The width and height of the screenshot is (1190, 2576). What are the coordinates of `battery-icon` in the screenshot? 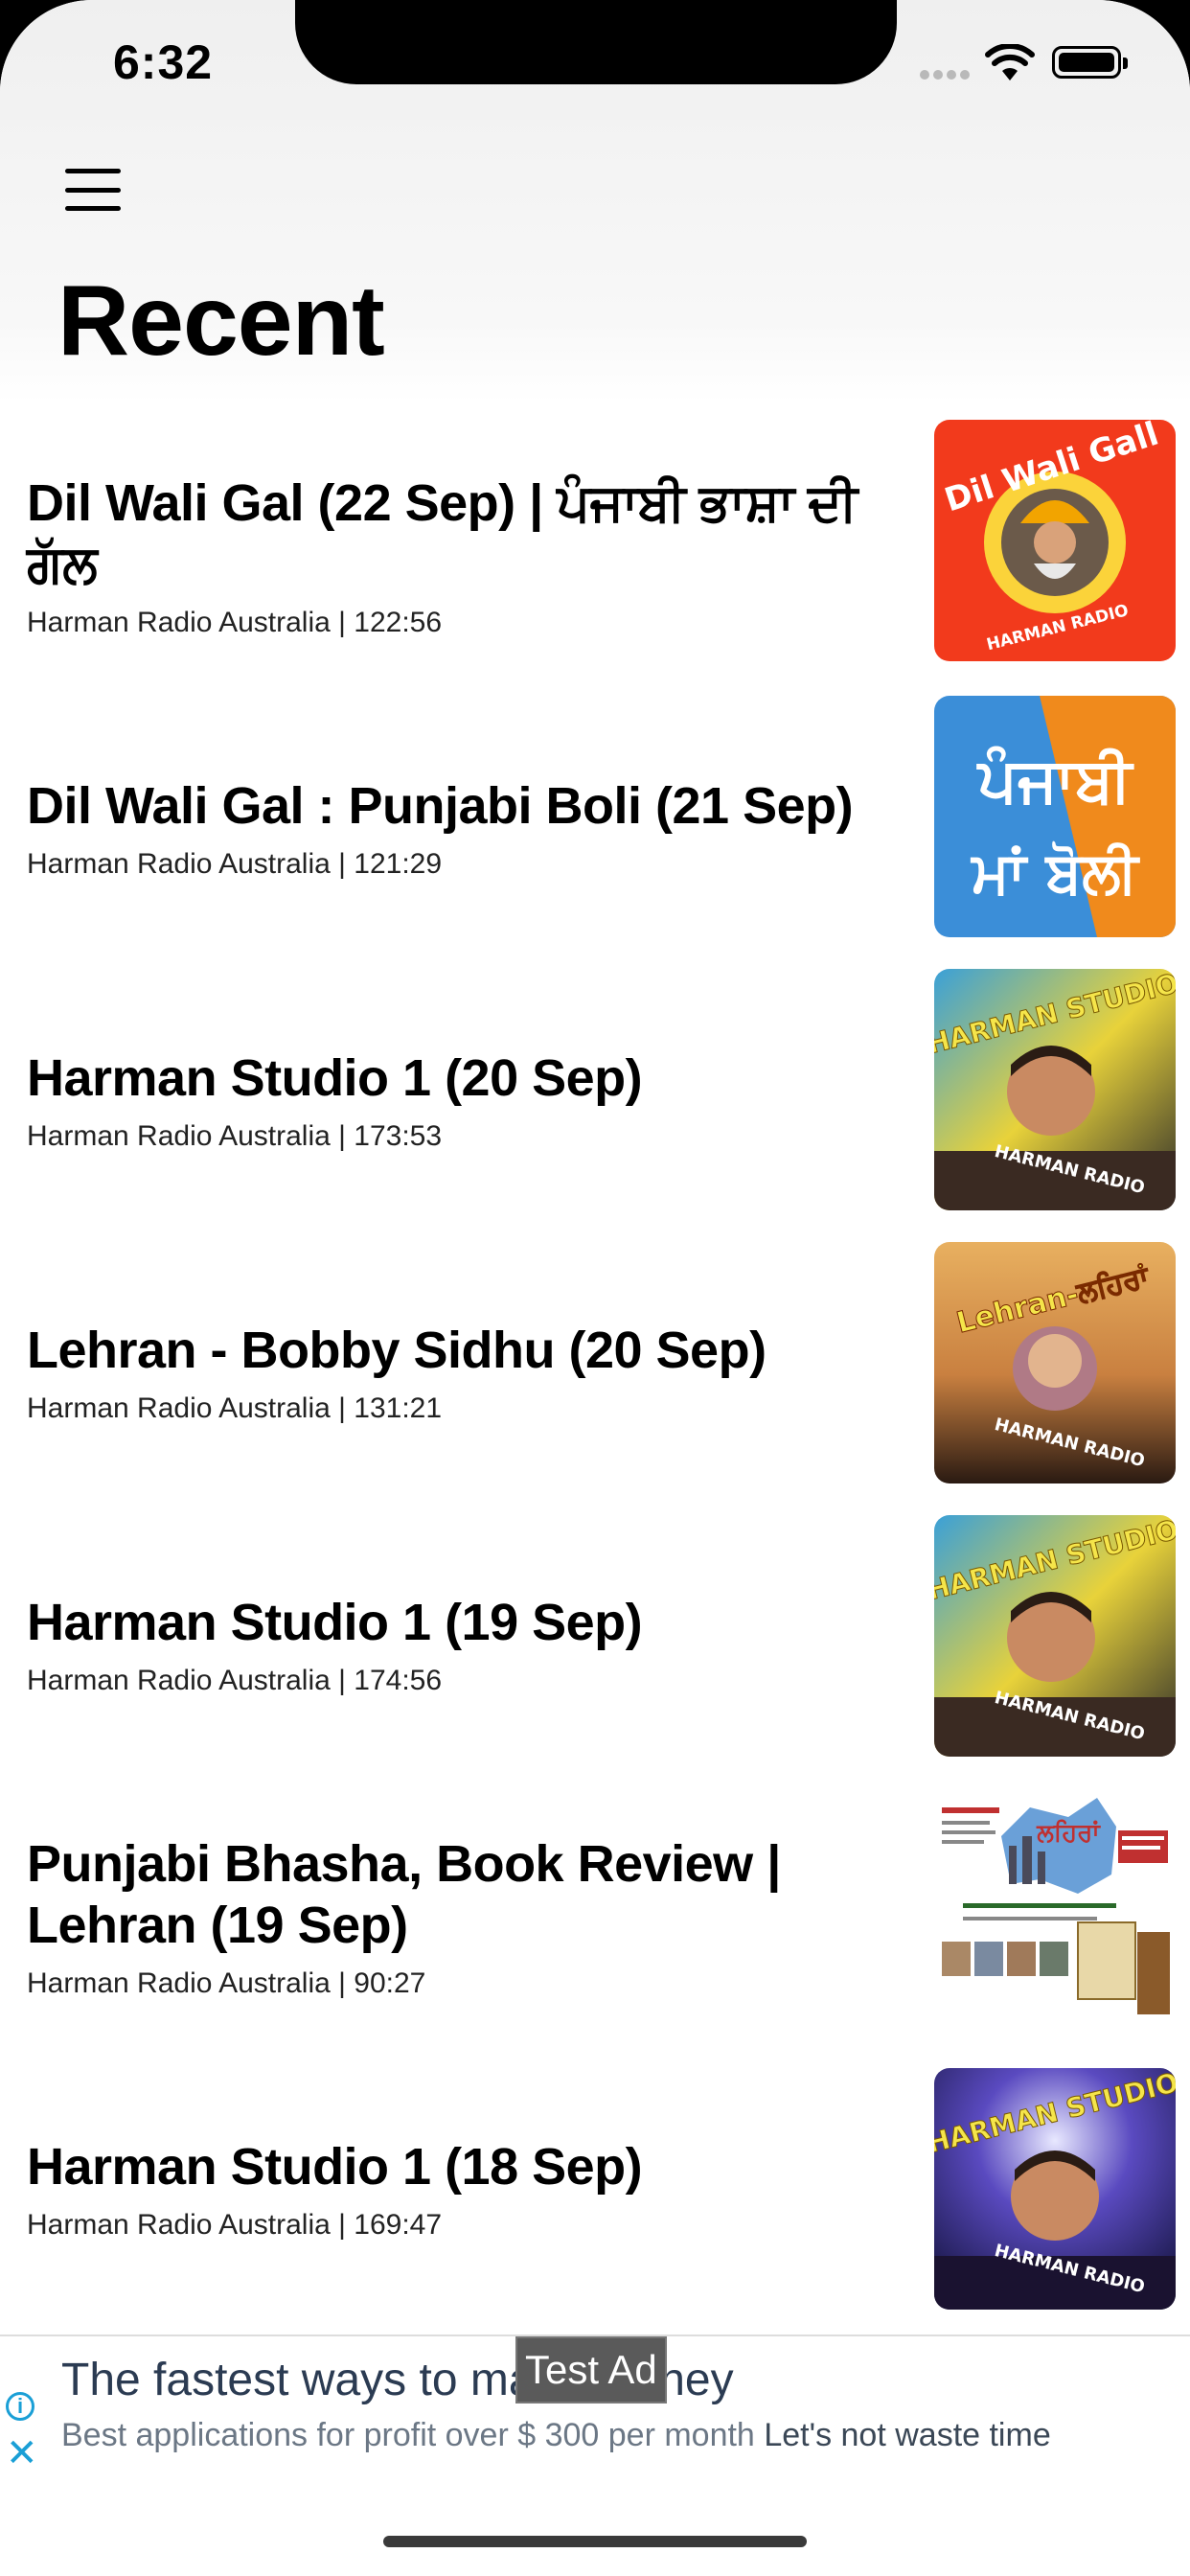 It's located at (1090, 63).